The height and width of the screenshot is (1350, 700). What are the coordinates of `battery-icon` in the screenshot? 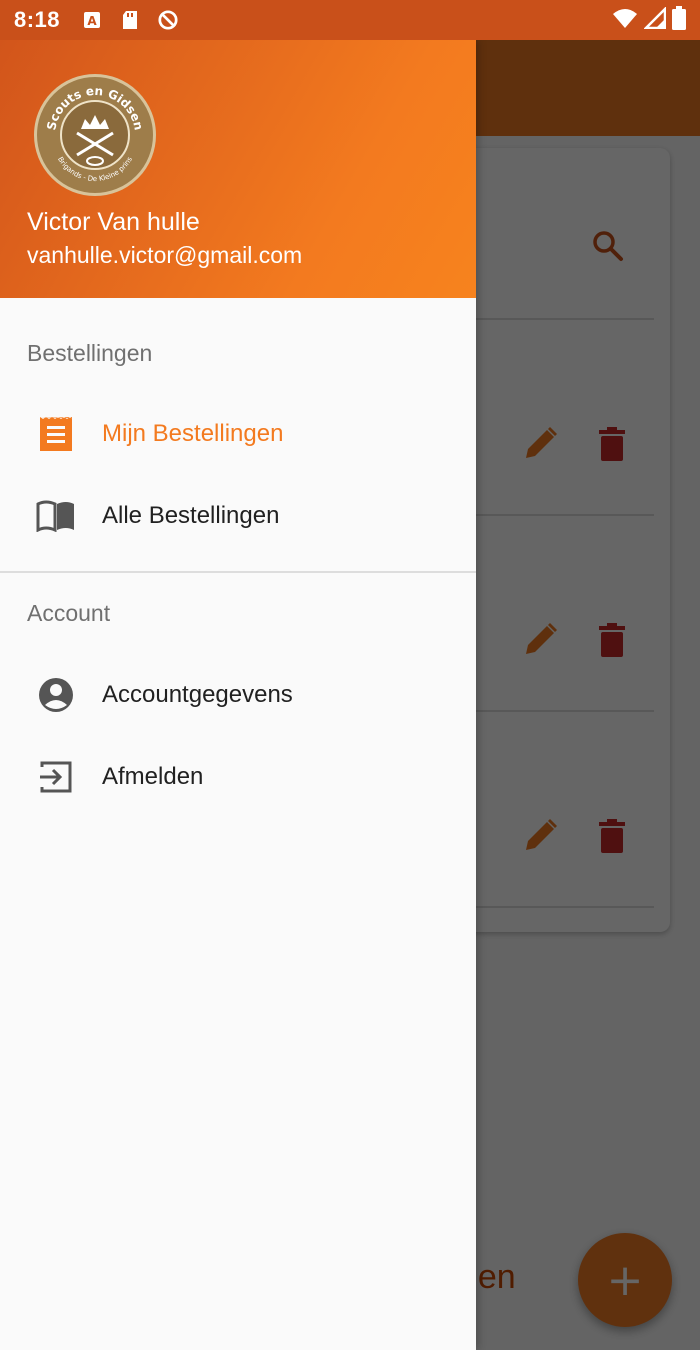 It's located at (679, 20).